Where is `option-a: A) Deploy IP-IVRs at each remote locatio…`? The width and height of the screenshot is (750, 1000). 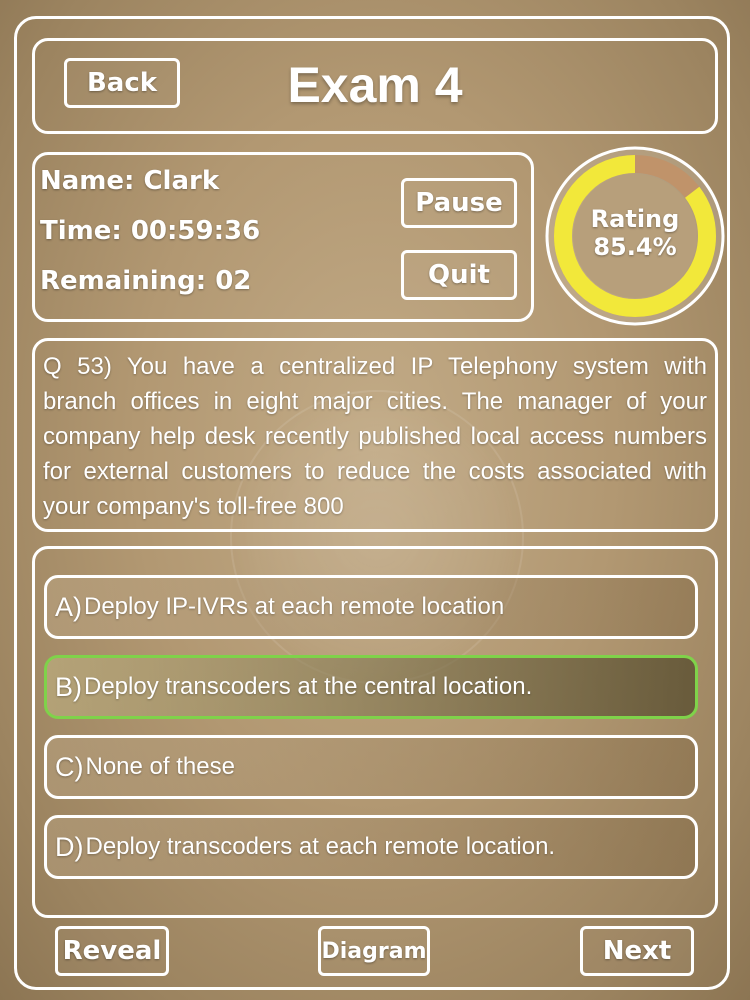
option-a: A) Deploy IP-IVRs at each remote locatio… is located at coordinates (371, 607).